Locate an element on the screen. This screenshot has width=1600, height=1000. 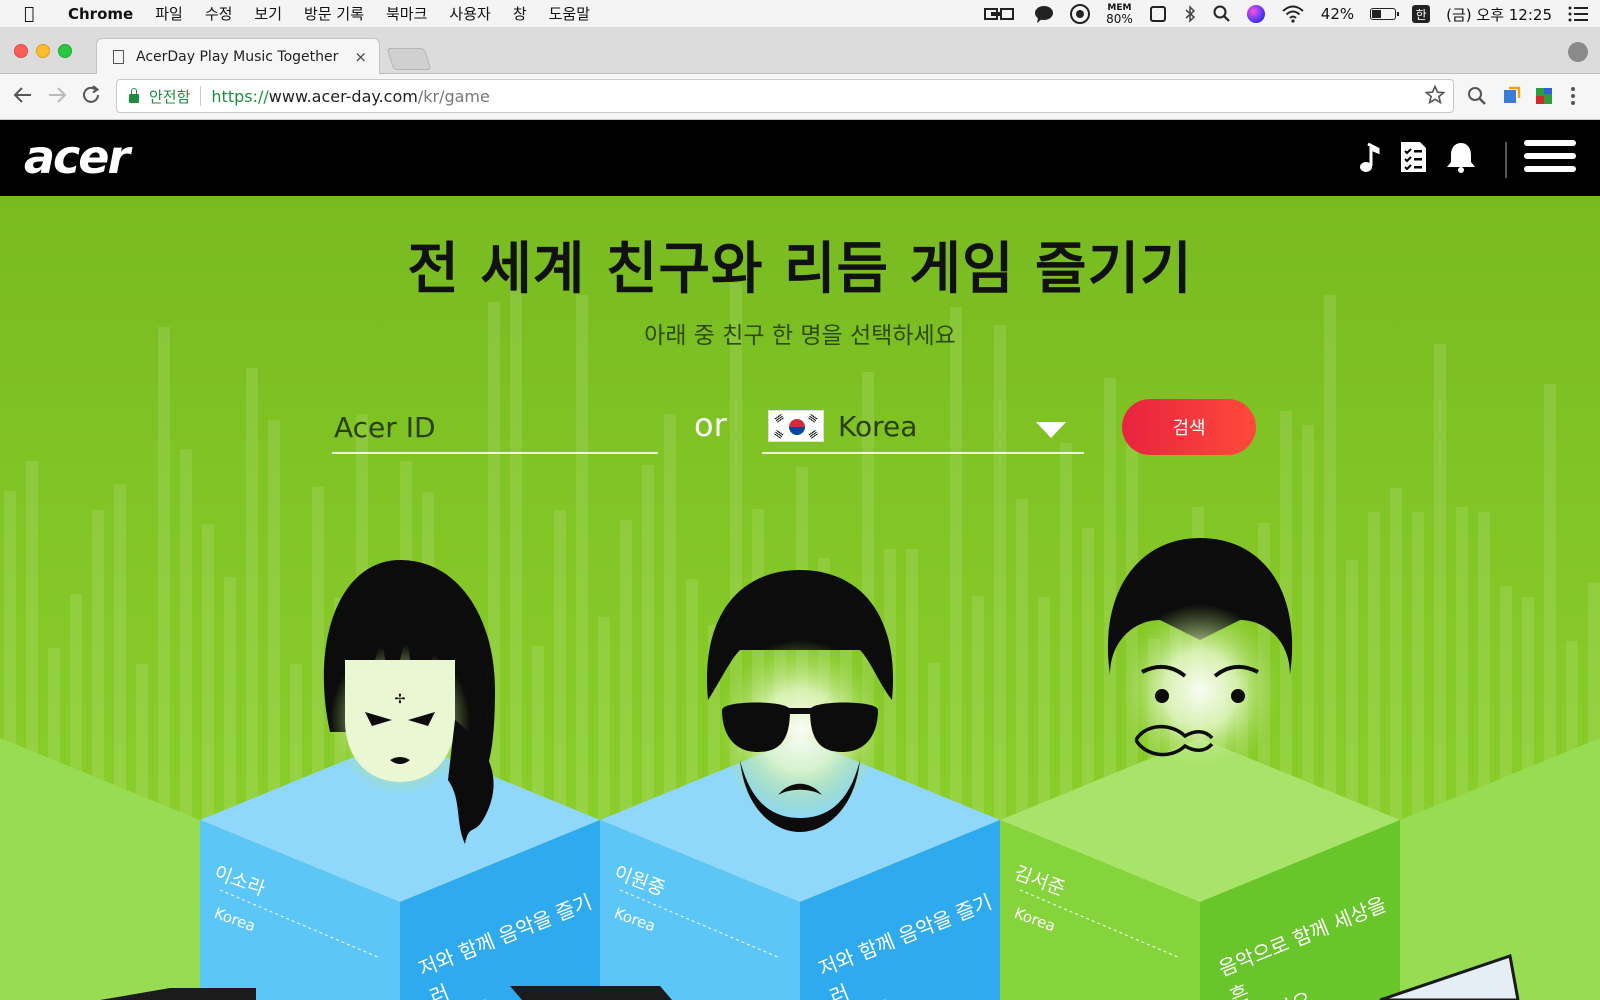
input-method-indicator: 한 is located at coordinates (1421, 14).